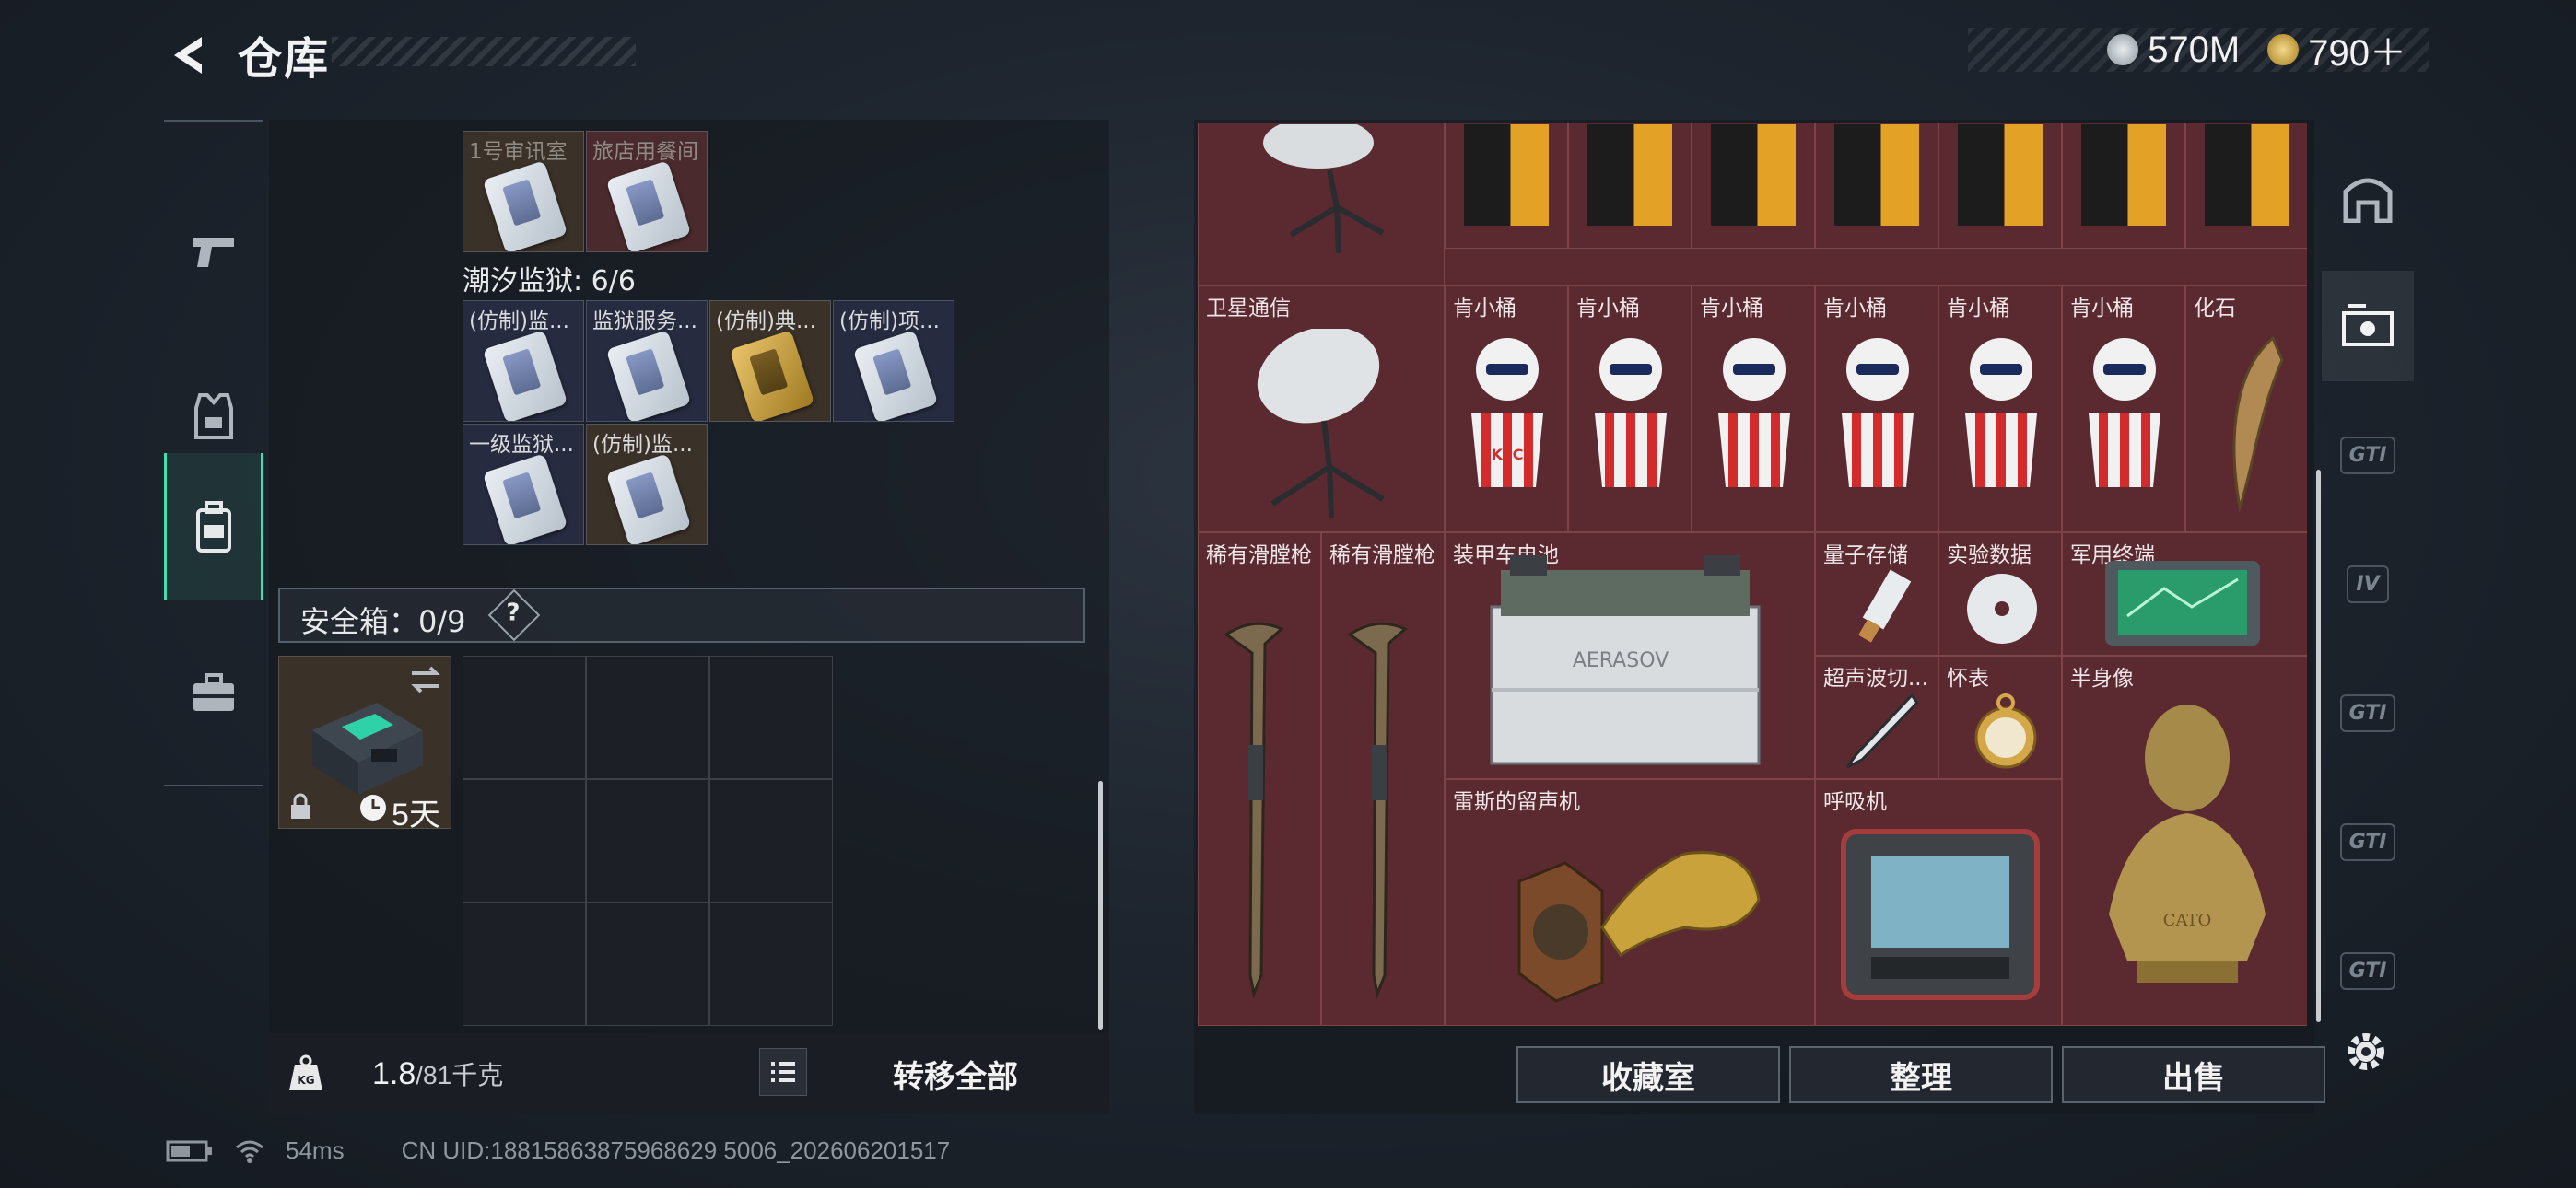  I want to click on storage-scrollbar, so click(2318, 746).